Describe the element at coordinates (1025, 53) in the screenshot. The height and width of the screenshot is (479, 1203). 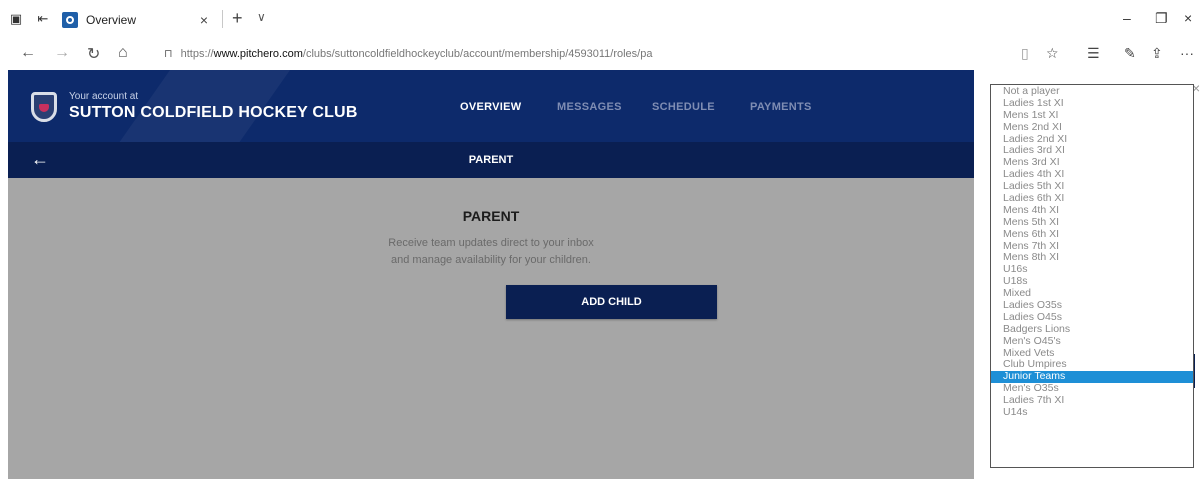
I see `reading-view-icon: ▯` at that location.